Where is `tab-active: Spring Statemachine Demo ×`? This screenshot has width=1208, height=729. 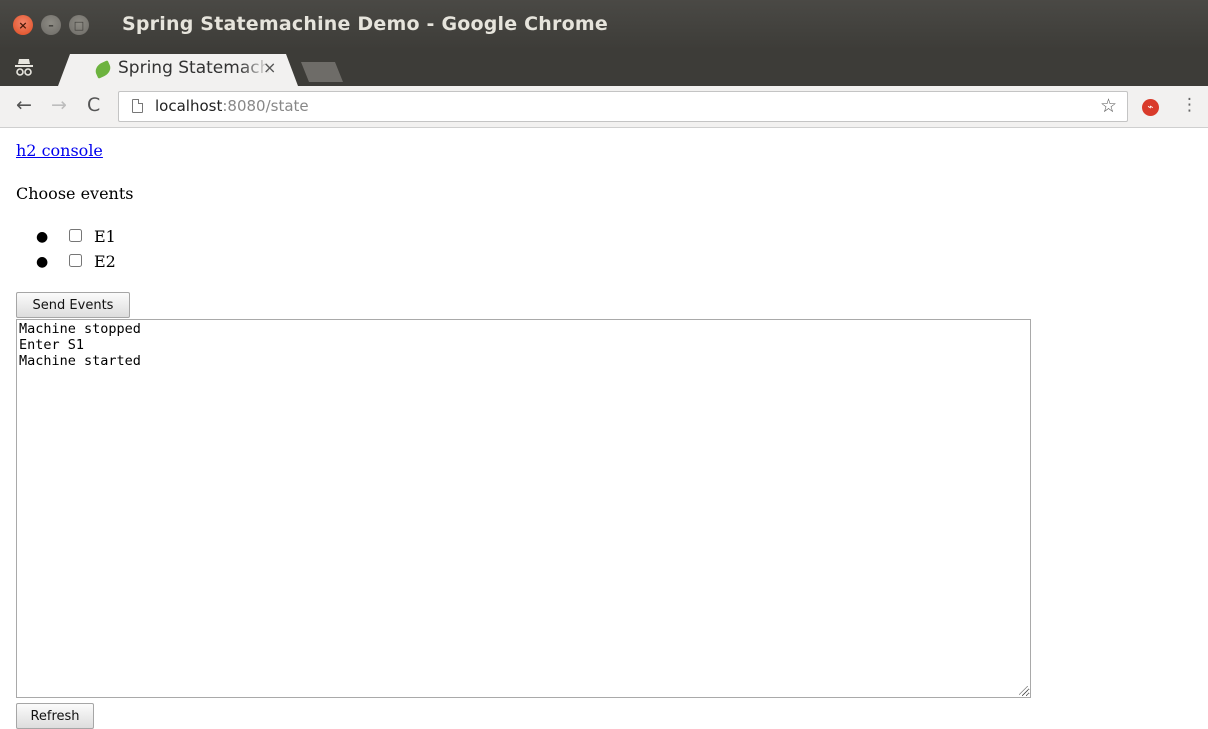
tab-active: Spring Statemachine Demo × is located at coordinates (178, 70).